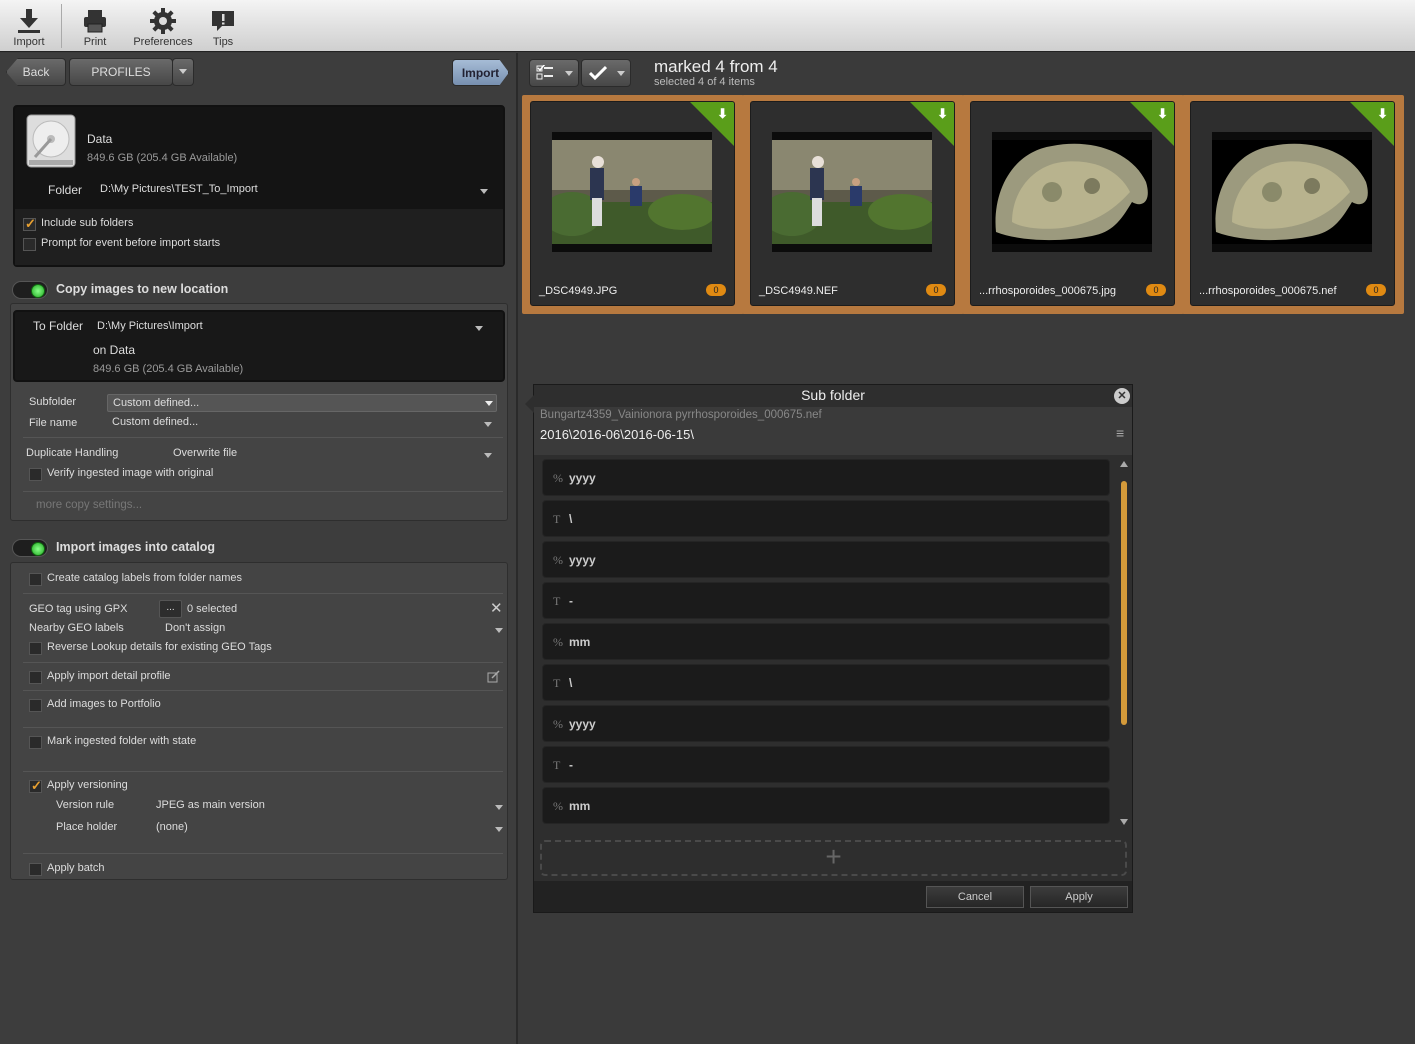 Image resolution: width=1415 pixels, height=1044 pixels. What do you see at coordinates (150, 326) in the screenshot?
I see `destination-path: D:\My Pictures\Import` at bounding box center [150, 326].